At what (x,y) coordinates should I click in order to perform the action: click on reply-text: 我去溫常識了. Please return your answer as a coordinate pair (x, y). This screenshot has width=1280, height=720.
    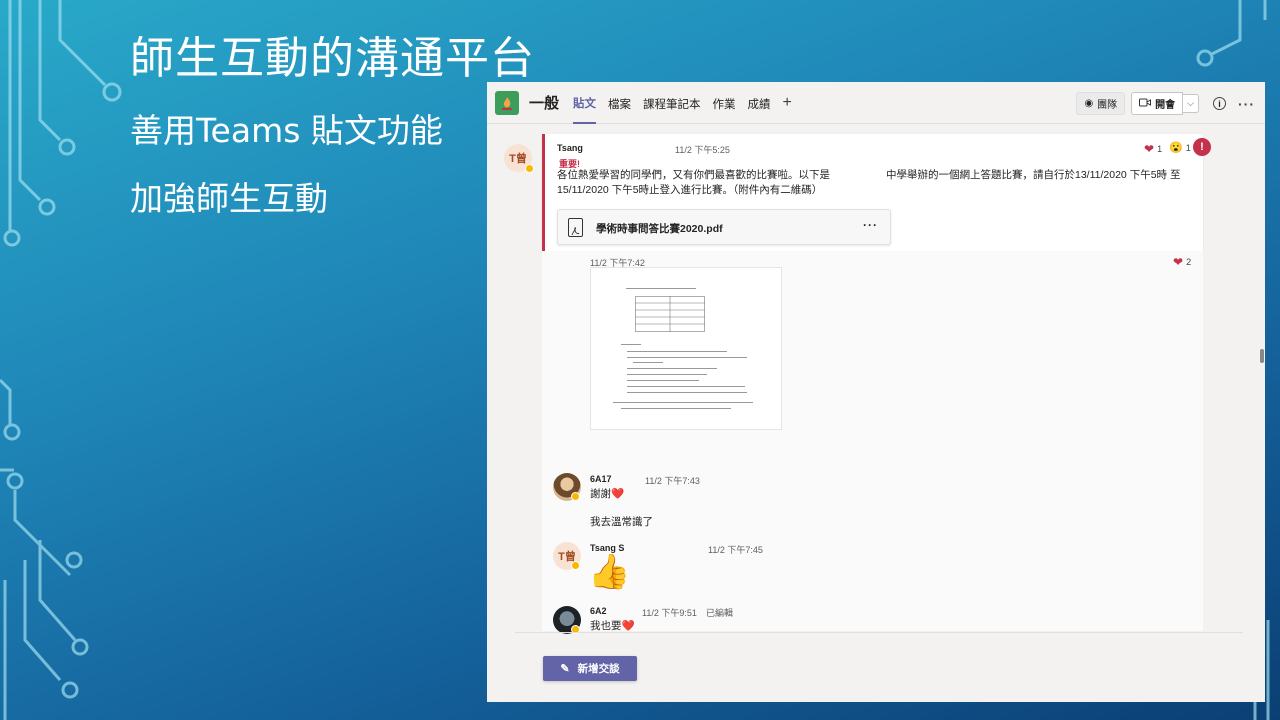
    Looking at the image, I should click on (621, 522).